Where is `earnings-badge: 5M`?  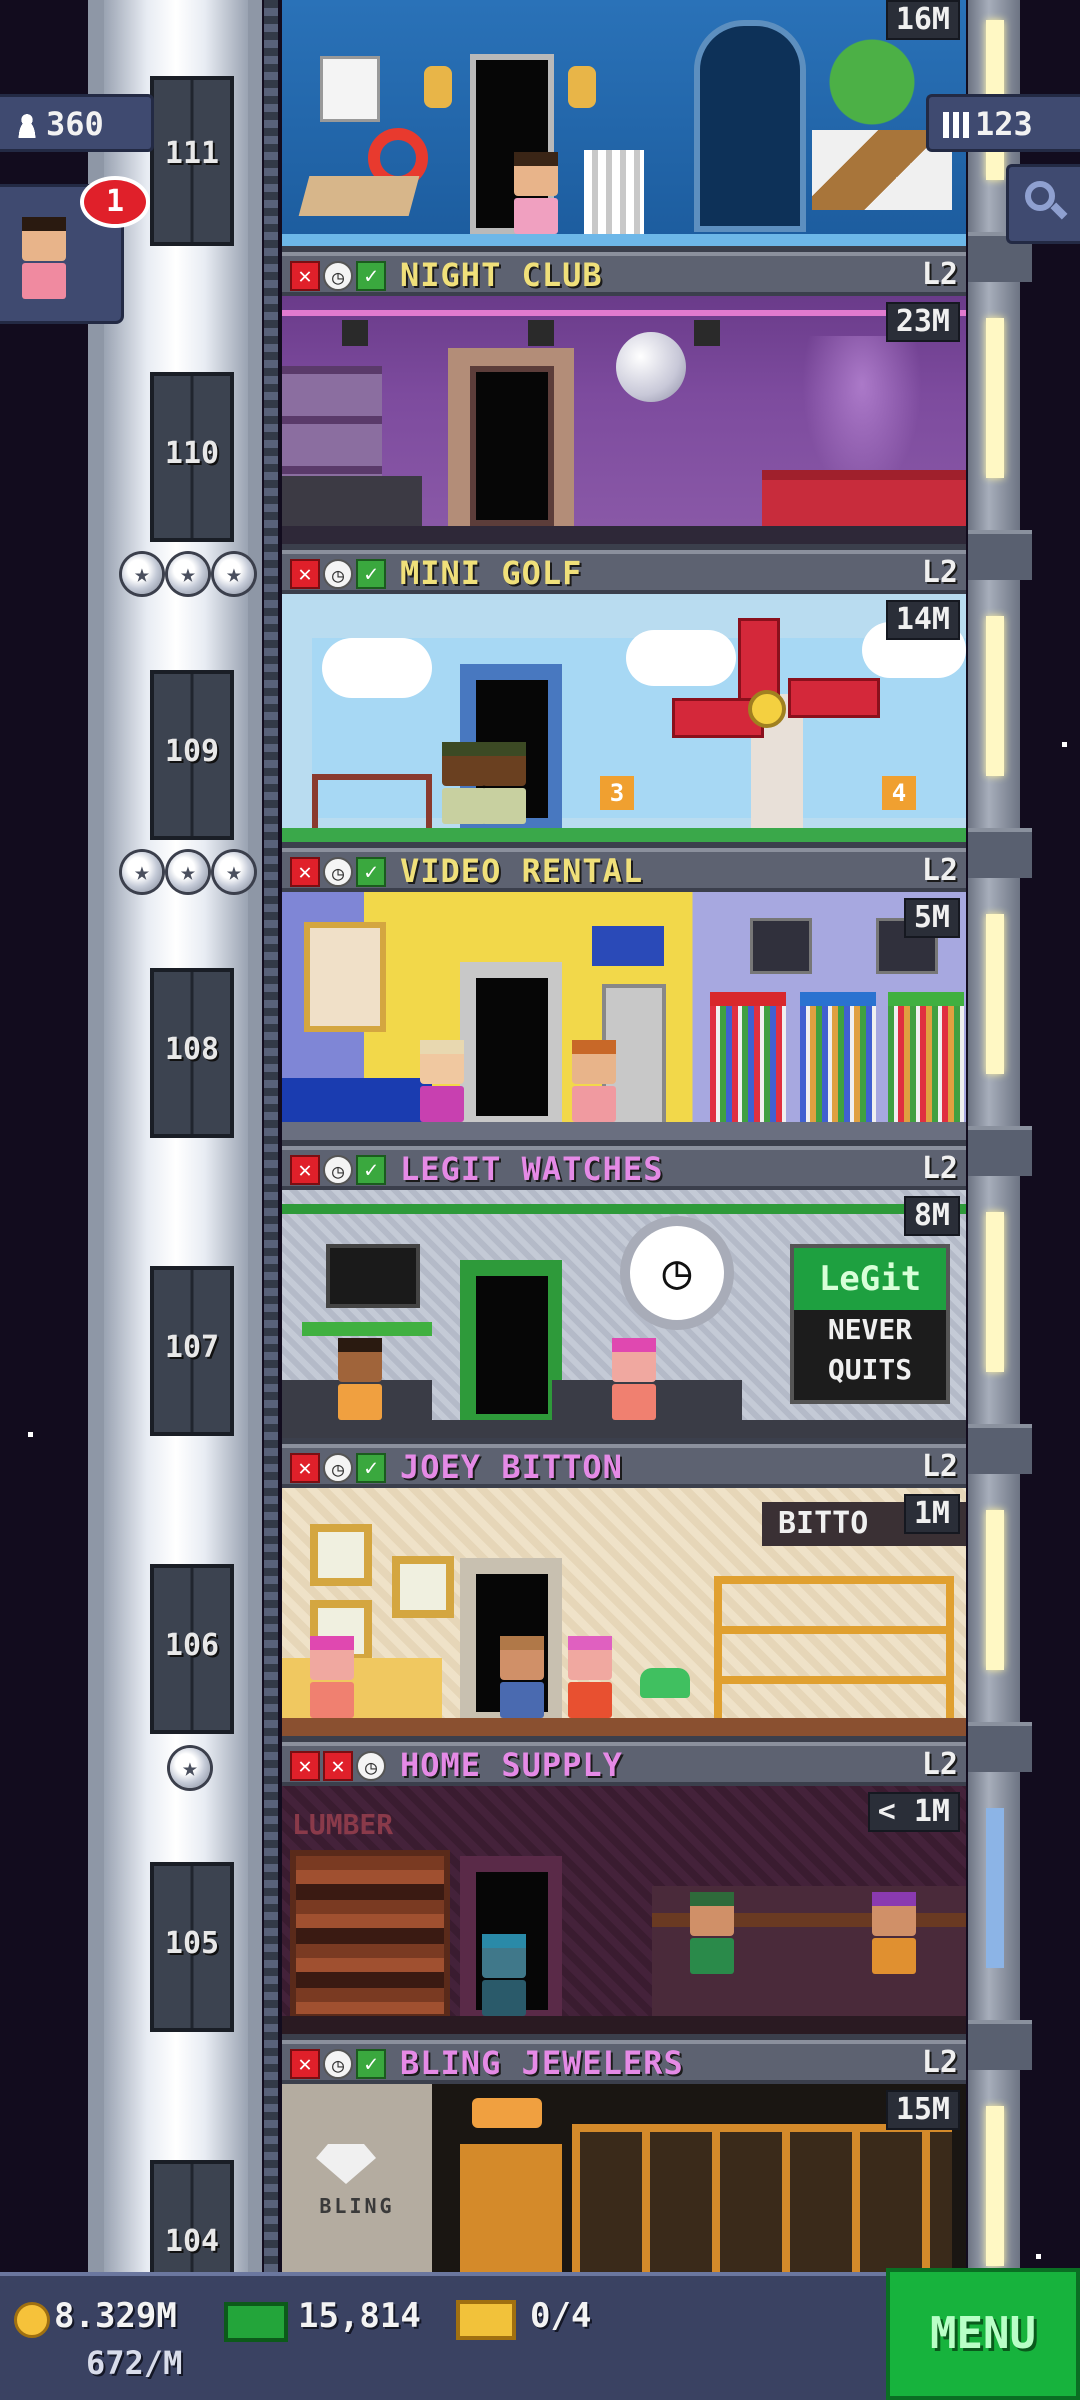
earnings-badge: 5M is located at coordinates (931, 918).